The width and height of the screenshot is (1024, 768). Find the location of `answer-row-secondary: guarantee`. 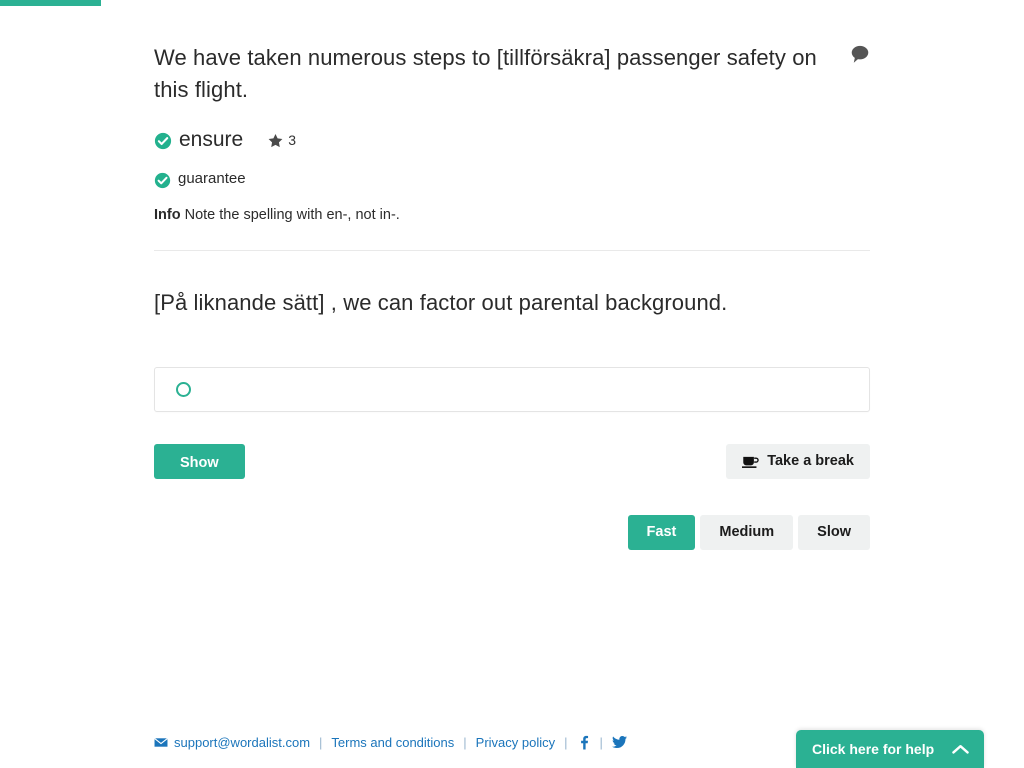

answer-row-secondary: guarantee is located at coordinates (512, 179).